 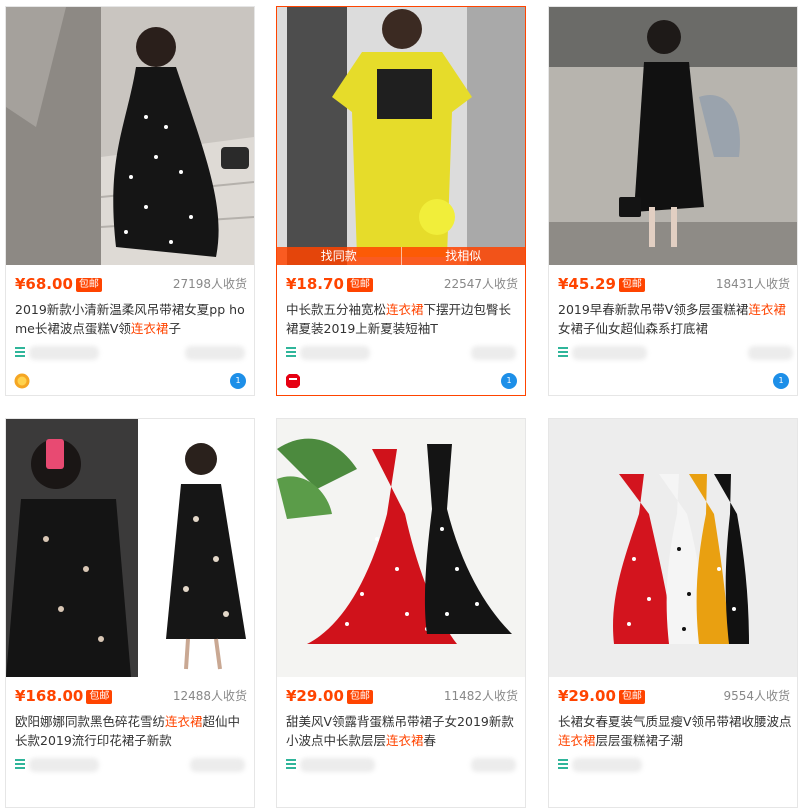 What do you see at coordinates (339, 256) in the screenshot?
I see `find-same-button: 找同款` at bounding box center [339, 256].